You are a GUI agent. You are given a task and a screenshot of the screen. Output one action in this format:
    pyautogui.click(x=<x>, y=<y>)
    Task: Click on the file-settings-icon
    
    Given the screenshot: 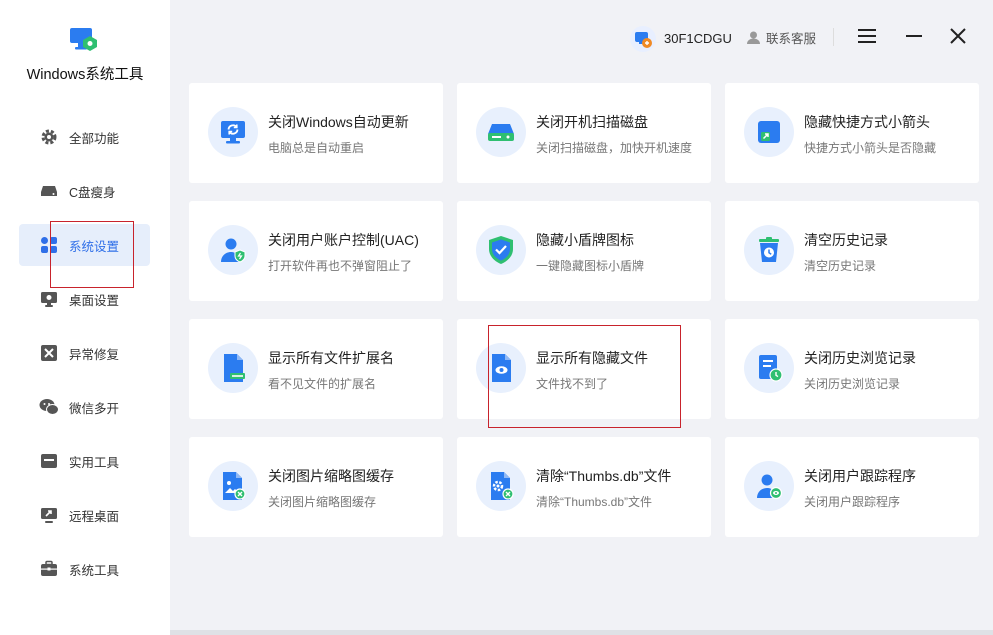 What is the action you would take?
    pyautogui.click(x=501, y=486)
    